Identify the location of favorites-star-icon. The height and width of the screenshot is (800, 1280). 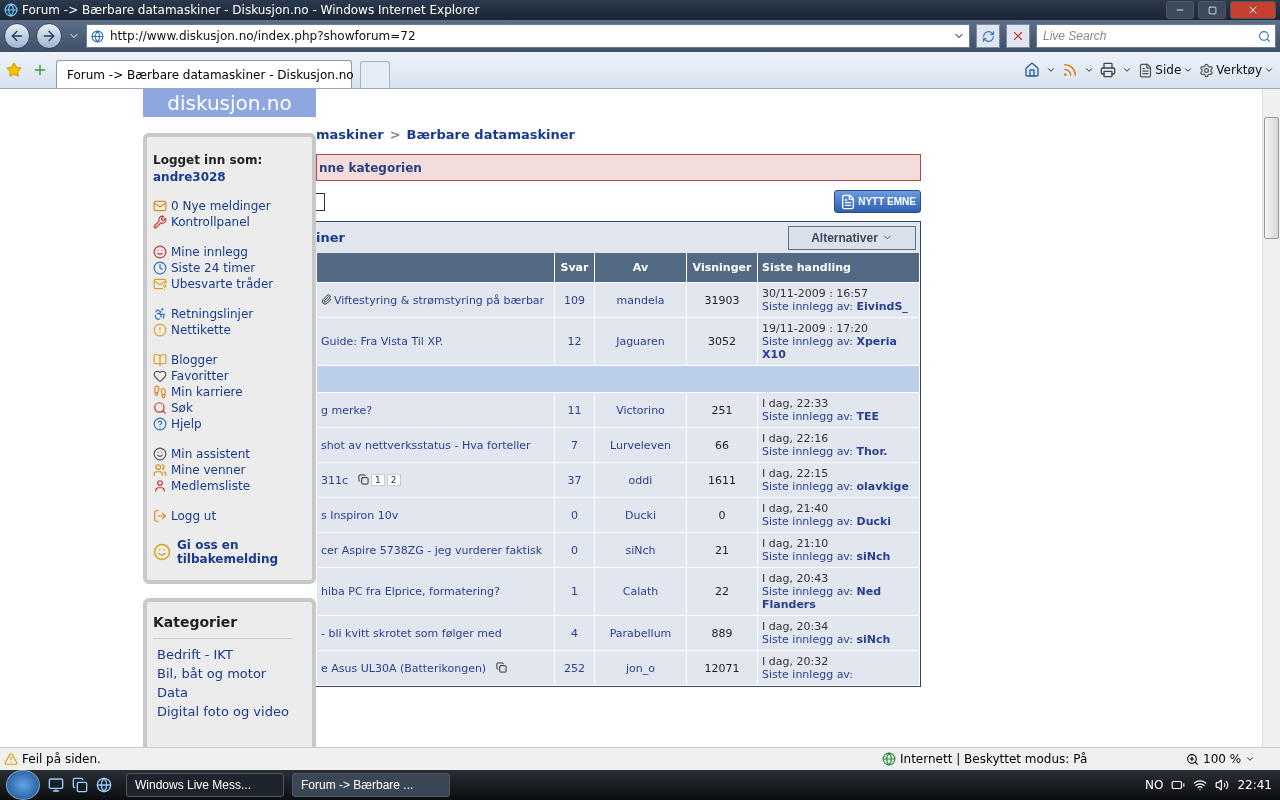
(14, 70).